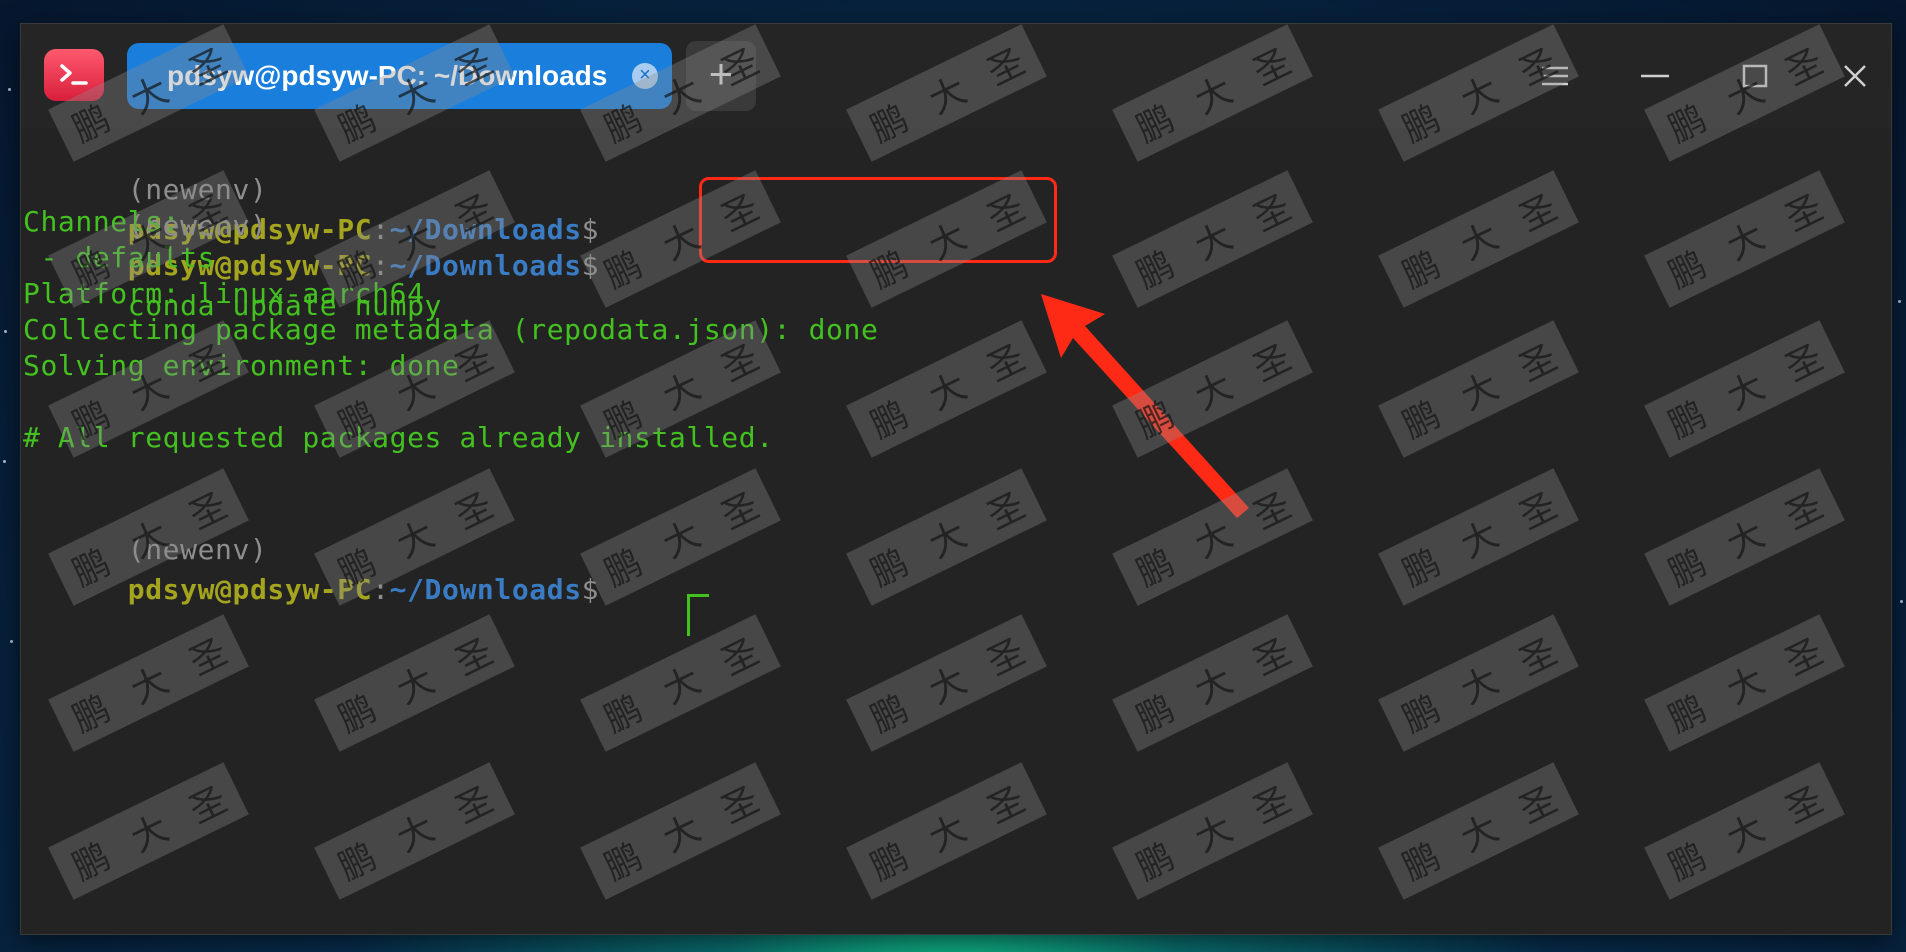 The height and width of the screenshot is (952, 1906). What do you see at coordinates (721, 76) in the screenshot?
I see `new-tab-button: +` at bounding box center [721, 76].